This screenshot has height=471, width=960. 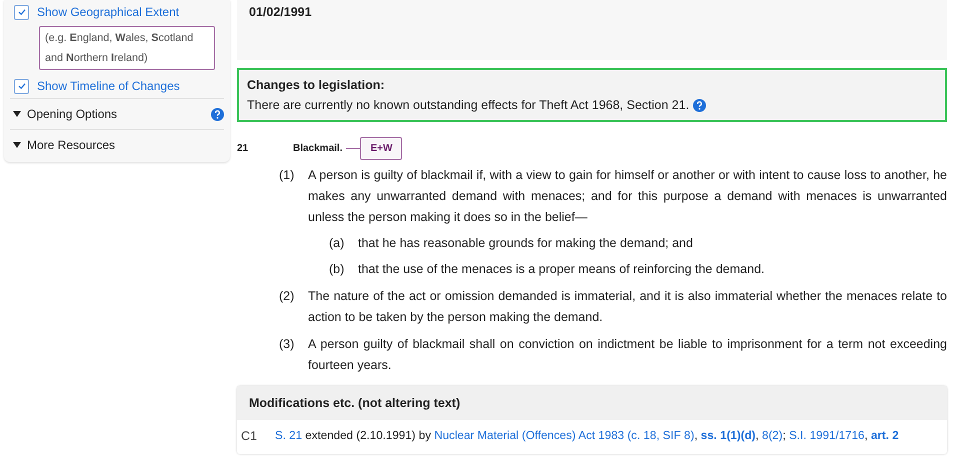 I want to click on option-label: Show Timeline of Changes, so click(x=108, y=86).